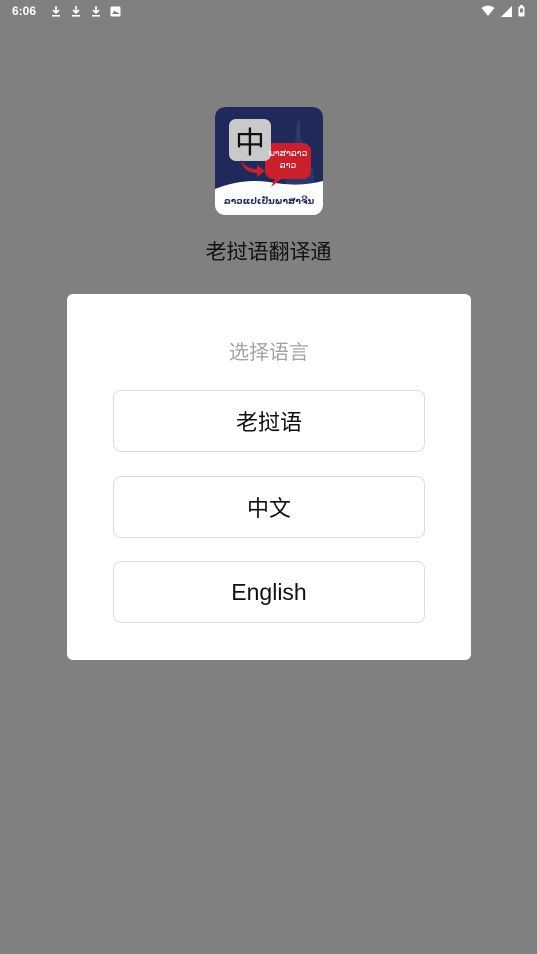 The image size is (537, 954). What do you see at coordinates (269, 161) in the screenshot?
I see `app-logo: 中 ພາສາລາວ ລາວ ລາວແປເປັນພາສາຈີນ` at bounding box center [269, 161].